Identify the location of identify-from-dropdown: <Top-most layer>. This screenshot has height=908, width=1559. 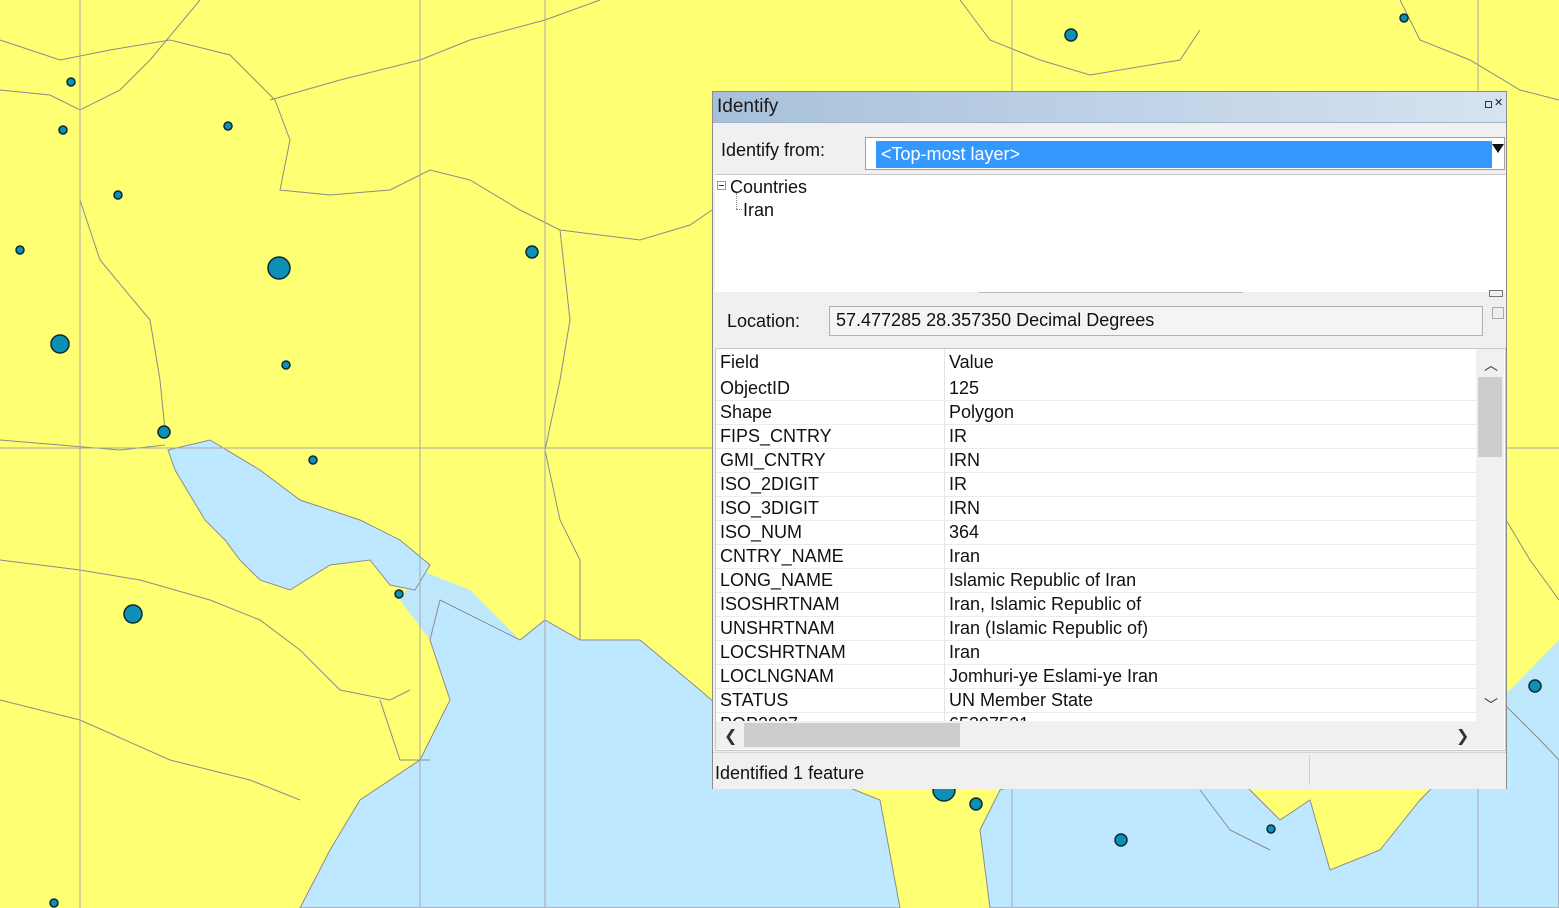
(1185, 153).